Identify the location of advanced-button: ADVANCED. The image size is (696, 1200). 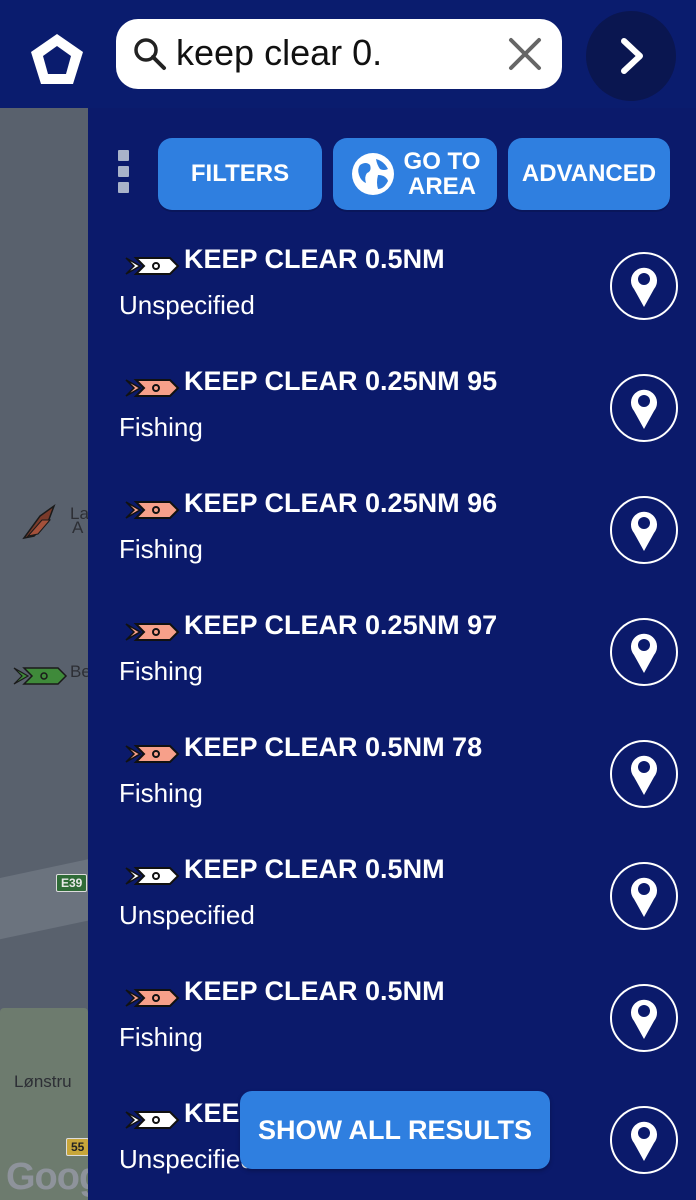
(589, 174).